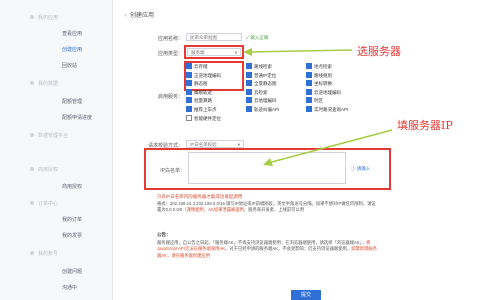  I want to click on annotation-arrows, so click(318, 107).